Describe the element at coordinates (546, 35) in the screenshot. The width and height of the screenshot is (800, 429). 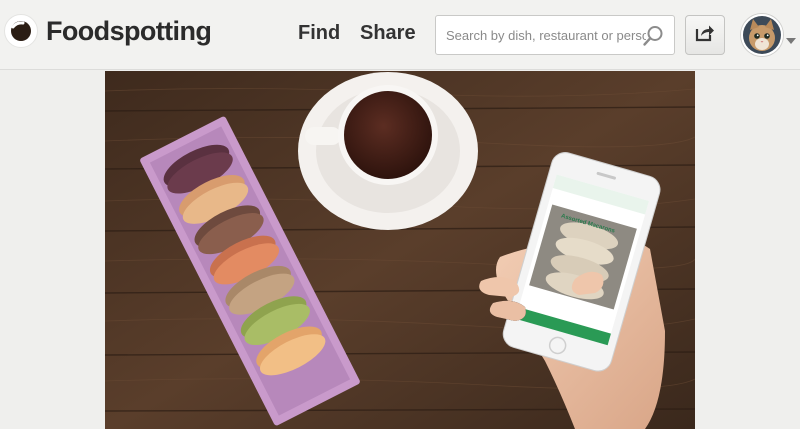
I see `search-input` at that location.